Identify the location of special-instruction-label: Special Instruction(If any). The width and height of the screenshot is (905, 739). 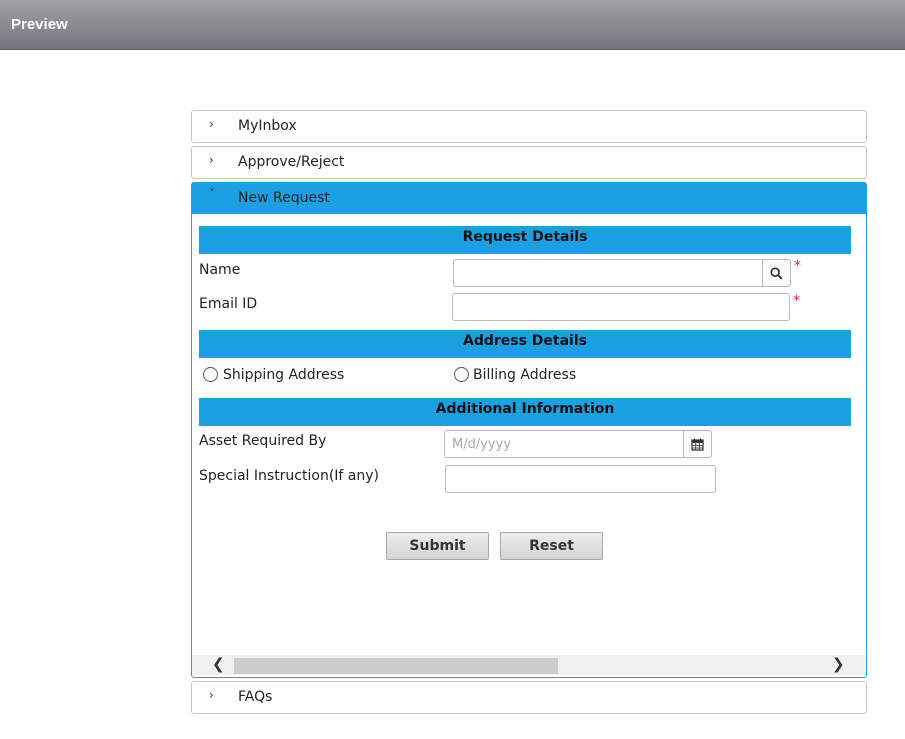
(289, 476).